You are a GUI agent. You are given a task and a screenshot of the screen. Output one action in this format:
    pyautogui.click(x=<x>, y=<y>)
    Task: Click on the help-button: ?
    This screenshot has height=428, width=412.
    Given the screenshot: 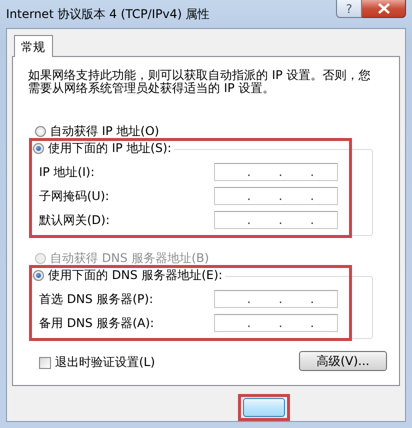 What is the action you would take?
    pyautogui.click(x=349, y=9)
    